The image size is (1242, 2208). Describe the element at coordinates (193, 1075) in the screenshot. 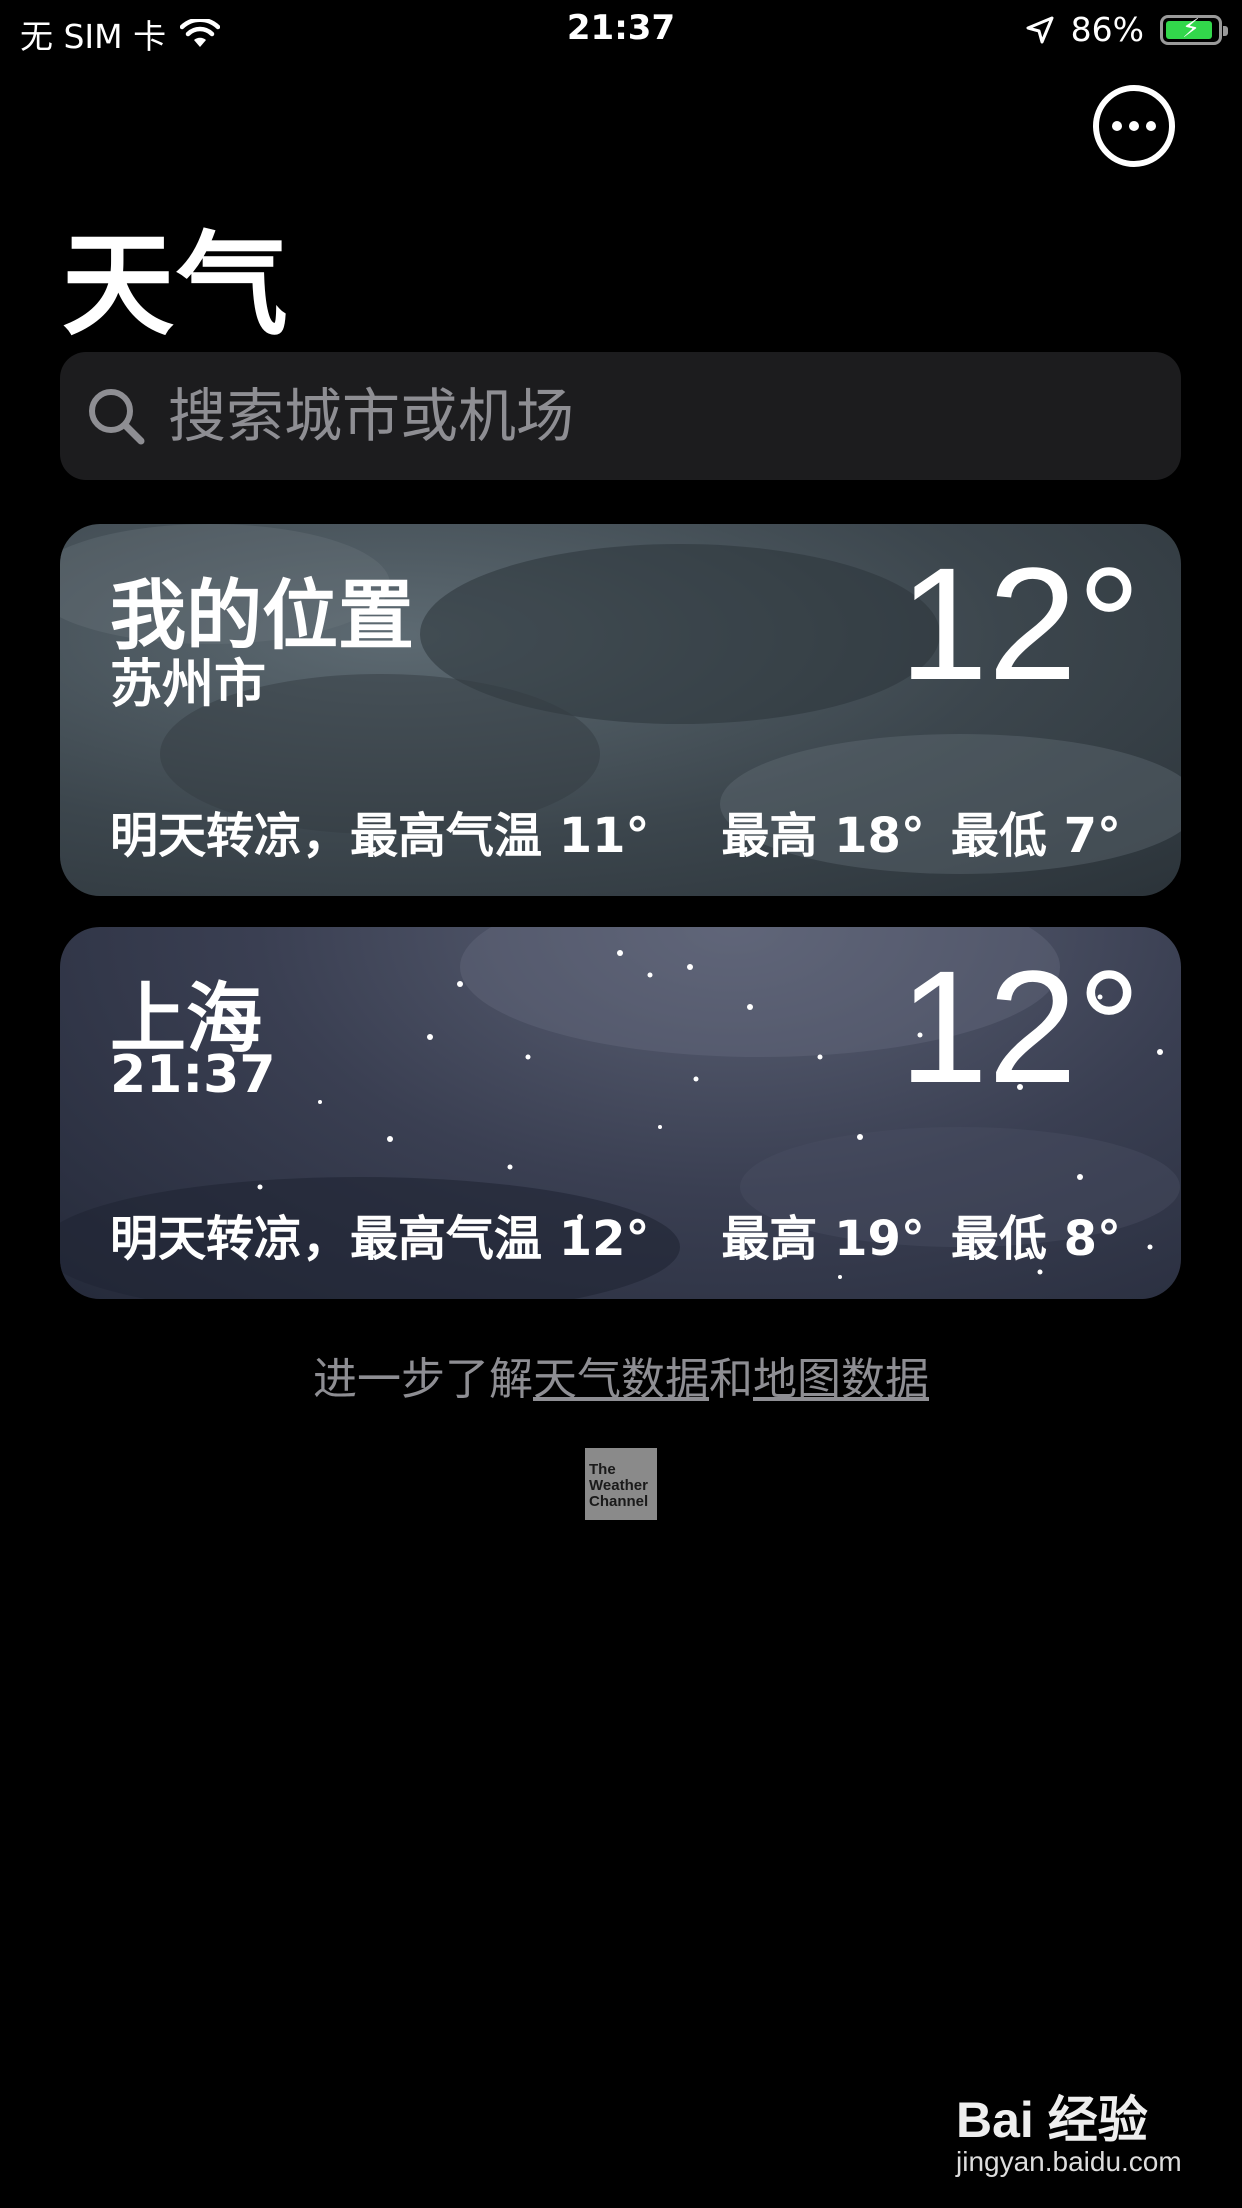

I see `city-local-time: 21:37` at that location.